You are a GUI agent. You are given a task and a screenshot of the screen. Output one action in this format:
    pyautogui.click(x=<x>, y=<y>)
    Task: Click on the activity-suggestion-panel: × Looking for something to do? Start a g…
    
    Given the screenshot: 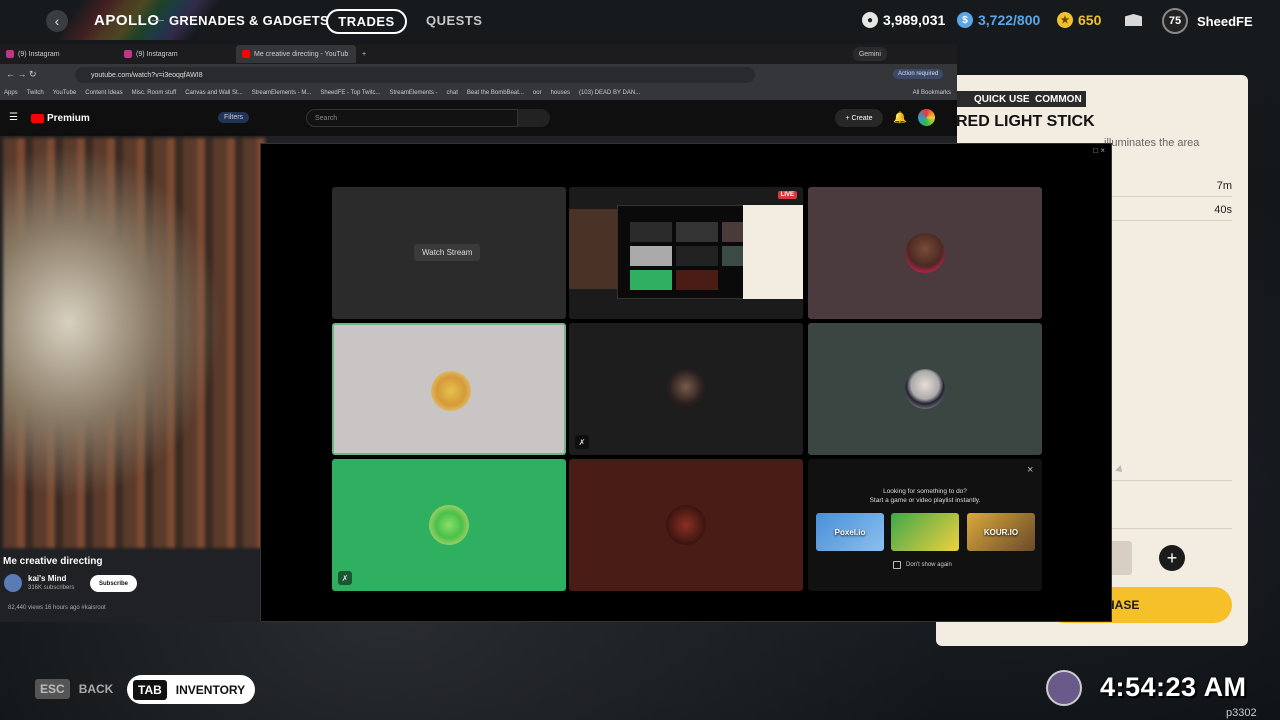 What is the action you would take?
    pyautogui.click(x=925, y=525)
    